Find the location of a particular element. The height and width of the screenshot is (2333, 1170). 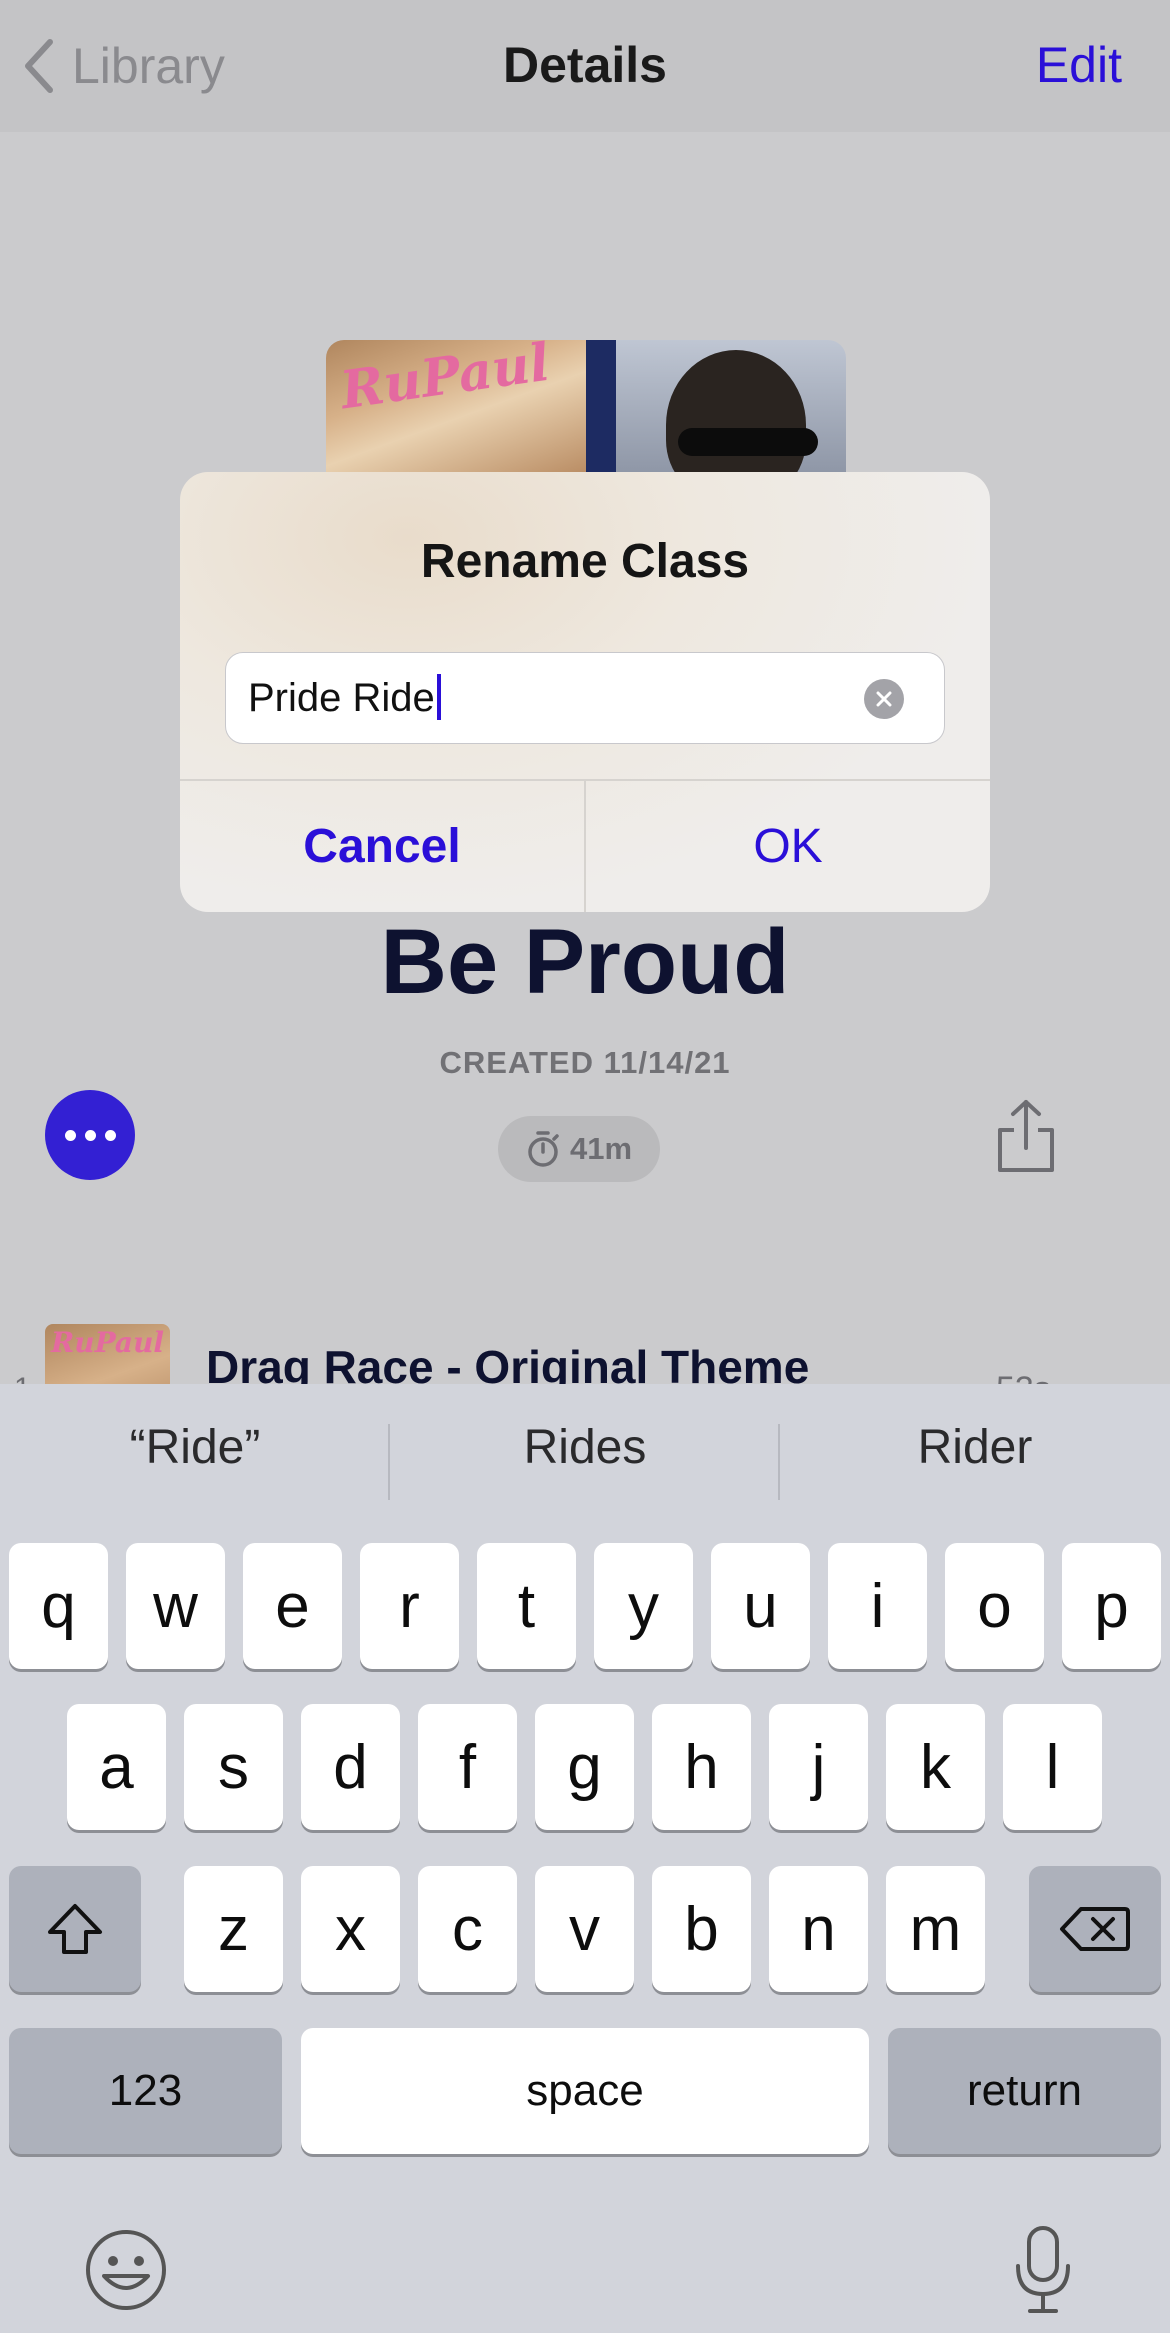

emoji-icon is located at coordinates (126, 2270).